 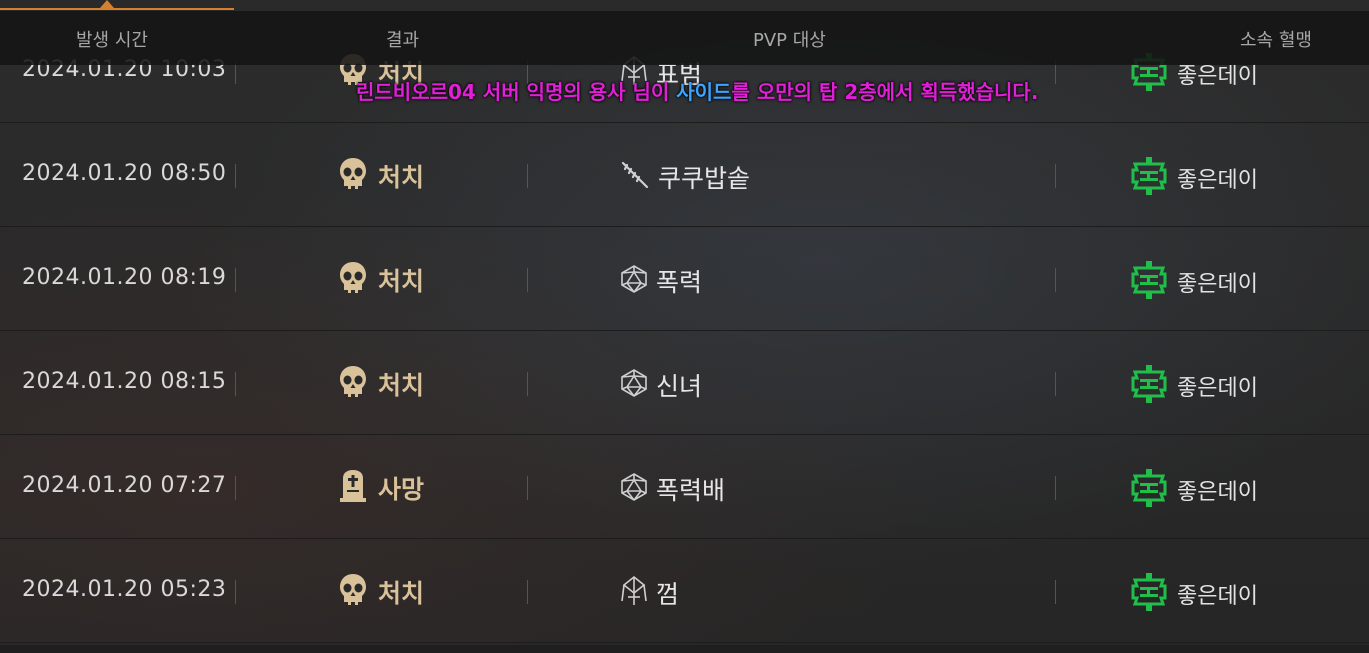 What do you see at coordinates (117, 9) in the screenshot?
I see `active-tab-indicator` at bounding box center [117, 9].